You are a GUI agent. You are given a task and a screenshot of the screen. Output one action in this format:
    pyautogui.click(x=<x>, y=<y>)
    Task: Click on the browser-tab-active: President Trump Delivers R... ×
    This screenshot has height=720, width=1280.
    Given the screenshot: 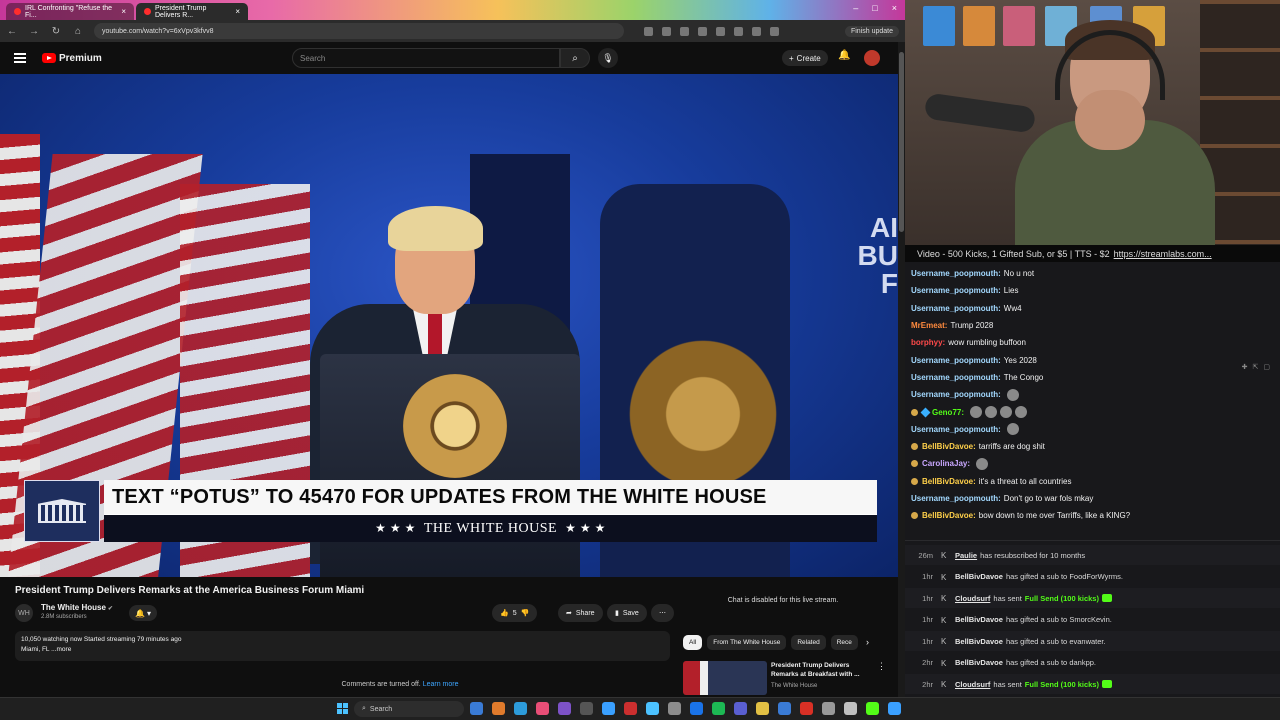 What is the action you would take?
    pyautogui.click(x=192, y=11)
    